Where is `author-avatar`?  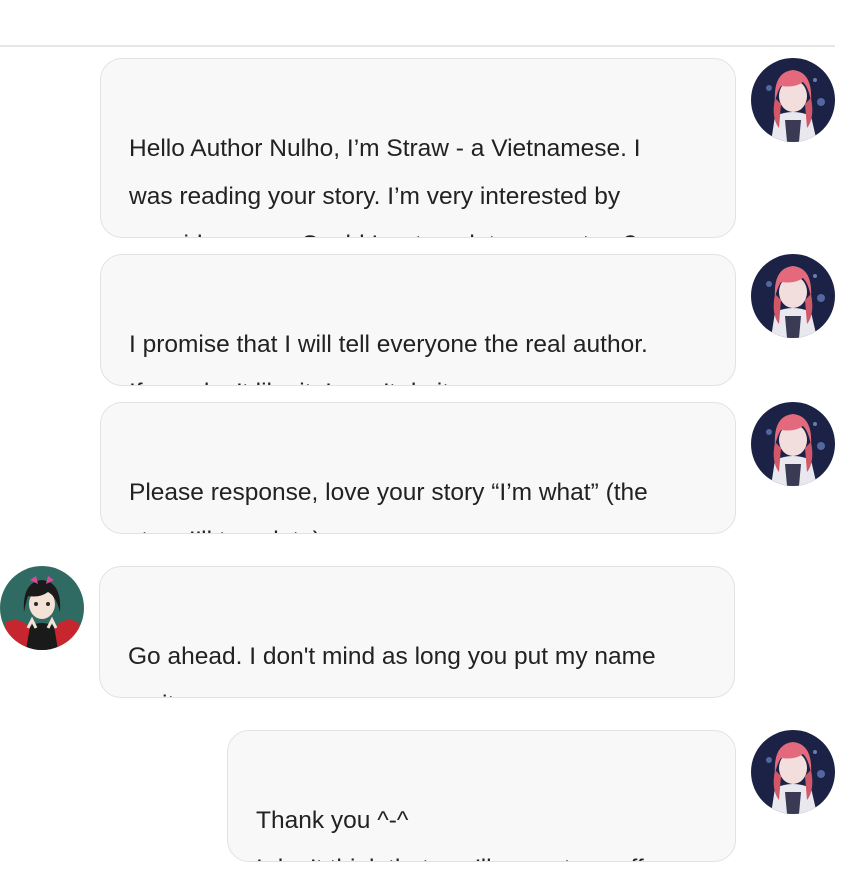 author-avatar is located at coordinates (42, 608).